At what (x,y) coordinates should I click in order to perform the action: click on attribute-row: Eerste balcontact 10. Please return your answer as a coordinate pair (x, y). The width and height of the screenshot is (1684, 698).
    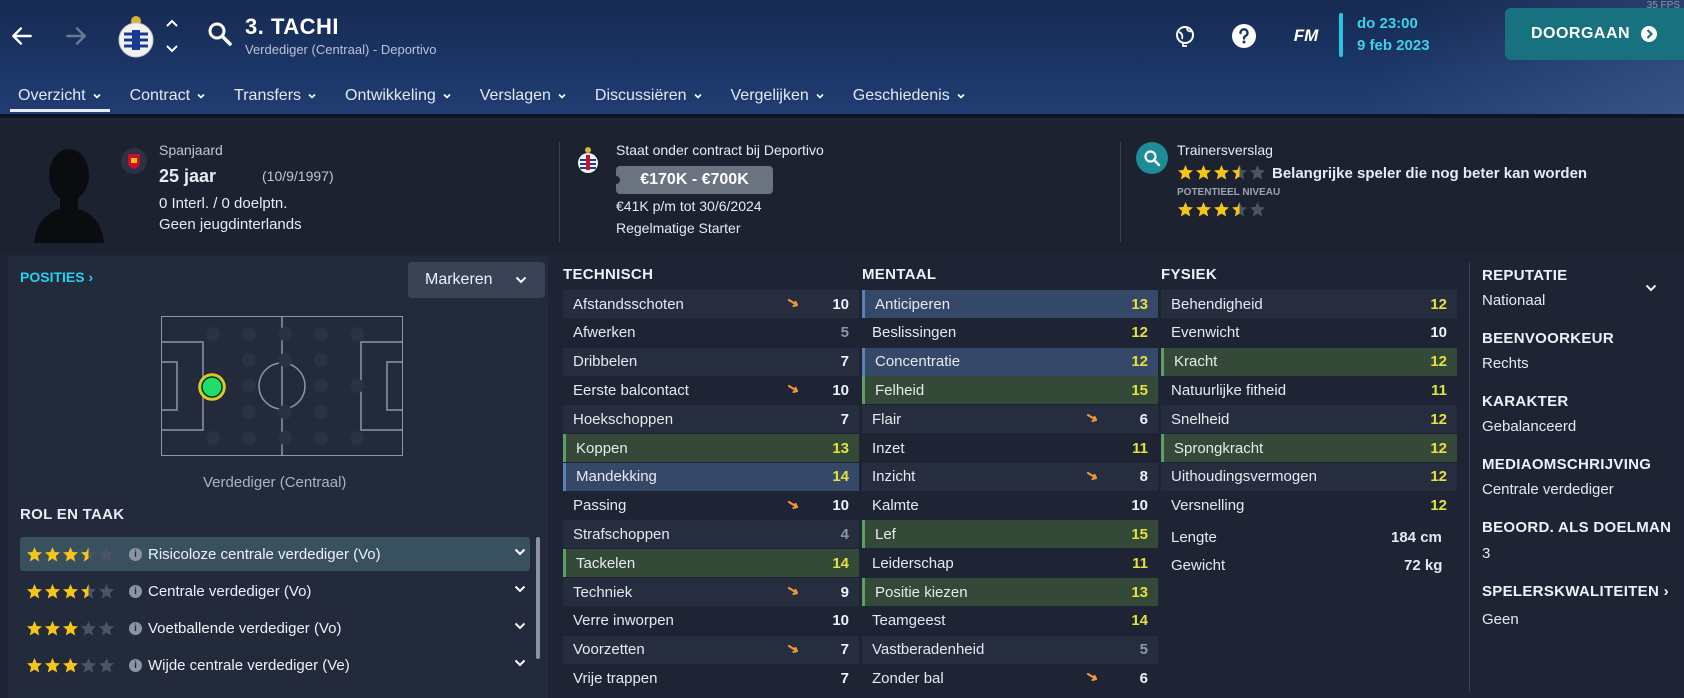
    Looking at the image, I should click on (711, 390).